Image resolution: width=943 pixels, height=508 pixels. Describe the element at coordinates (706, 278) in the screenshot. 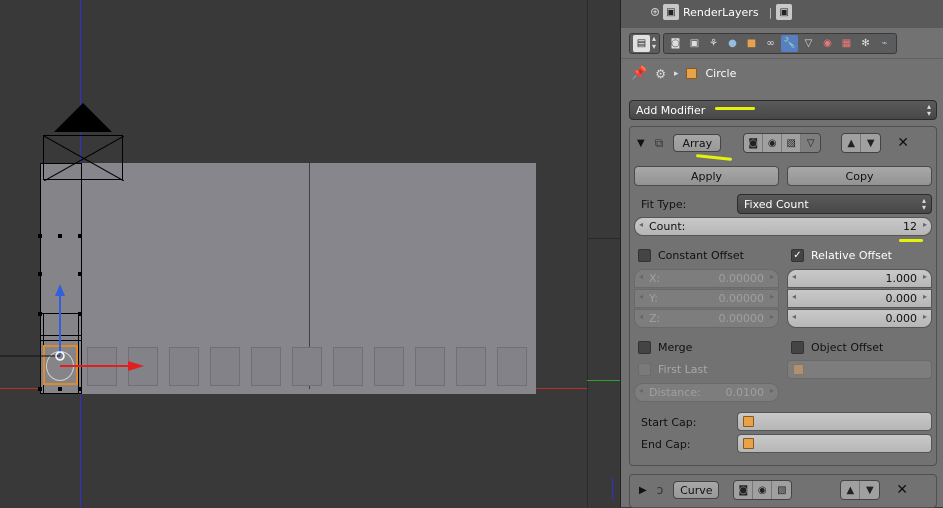

I see `constant-offset-x-field: ◂ X: 0.00000 ▸` at that location.